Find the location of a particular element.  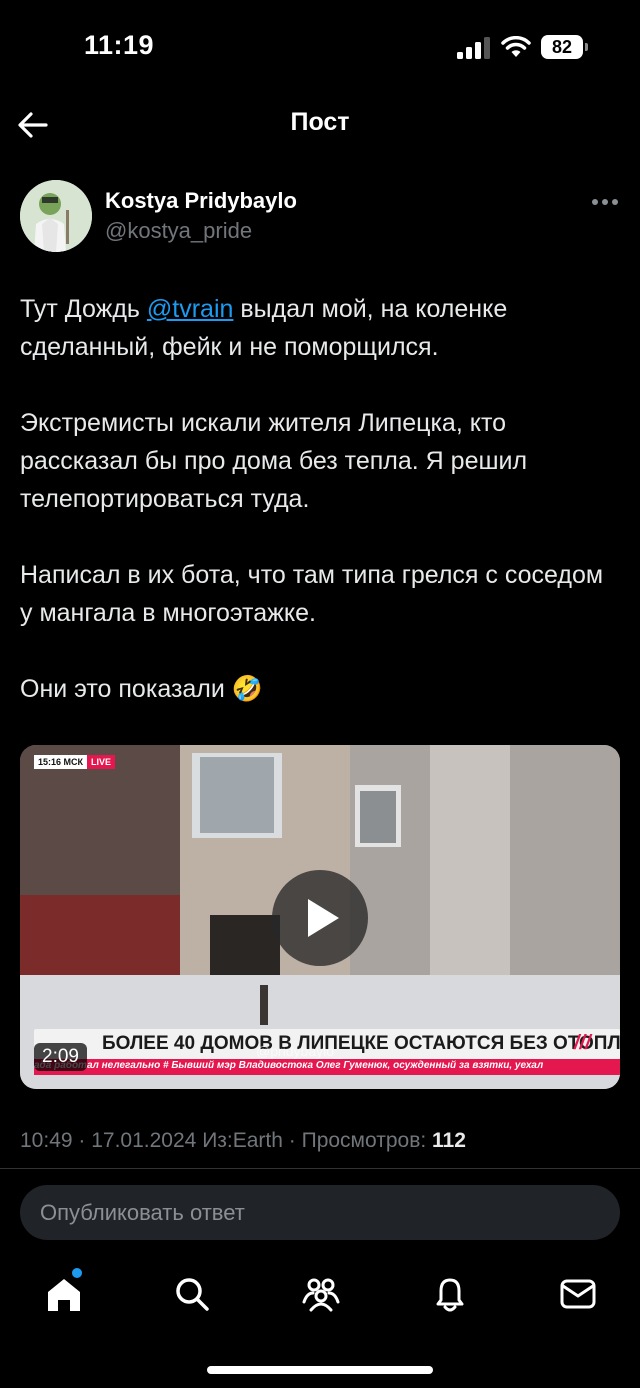

views-label: Просмотров: is located at coordinates (364, 1140).